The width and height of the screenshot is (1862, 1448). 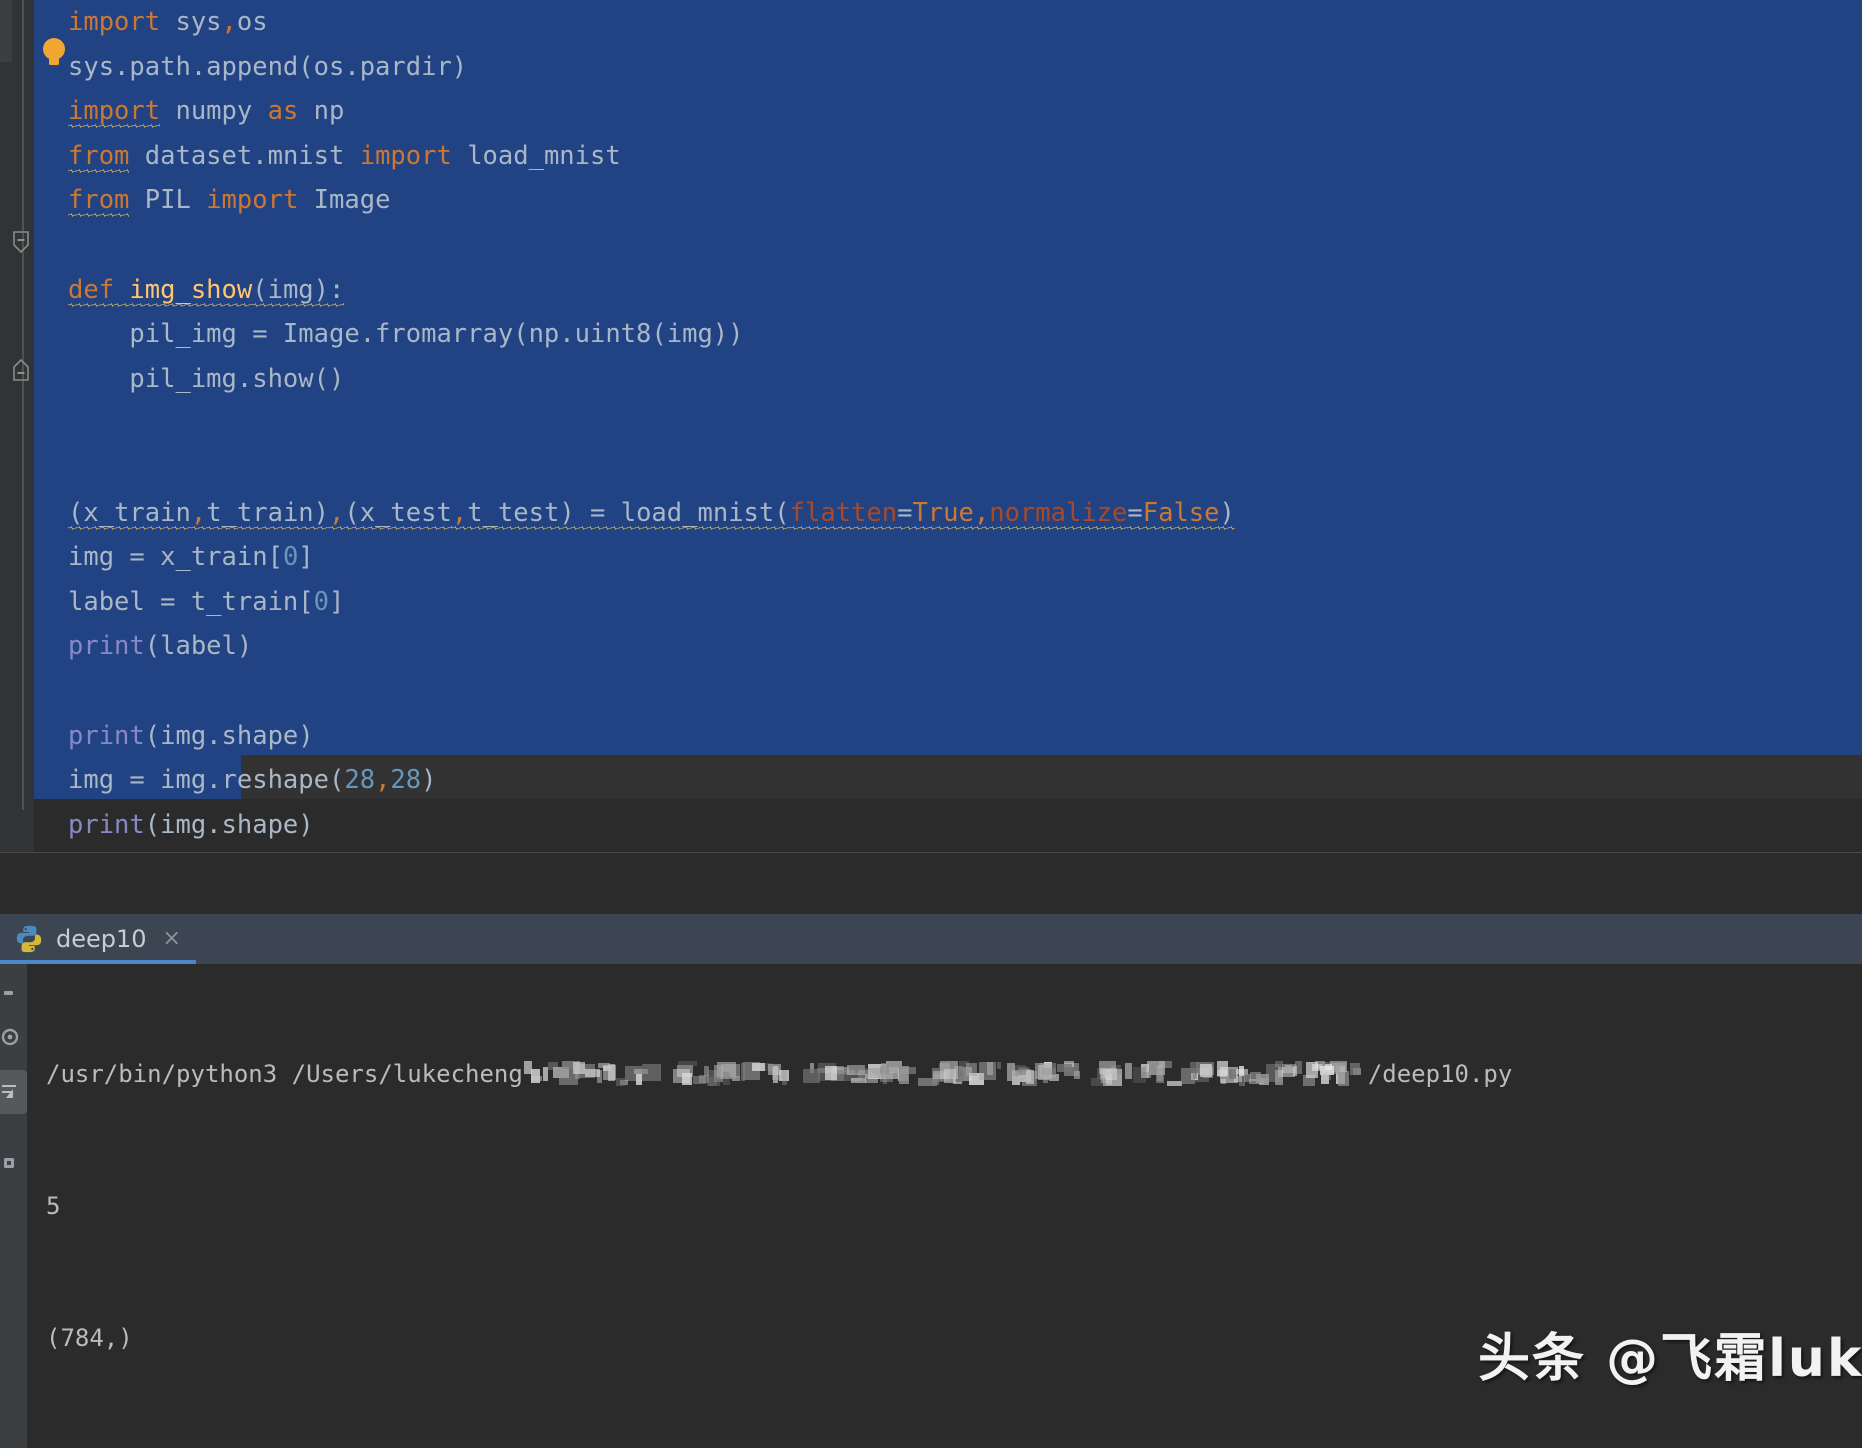 What do you see at coordinates (11, 1037) in the screenshot?
I see `stop-icon` at bounding box center [11, 1037].